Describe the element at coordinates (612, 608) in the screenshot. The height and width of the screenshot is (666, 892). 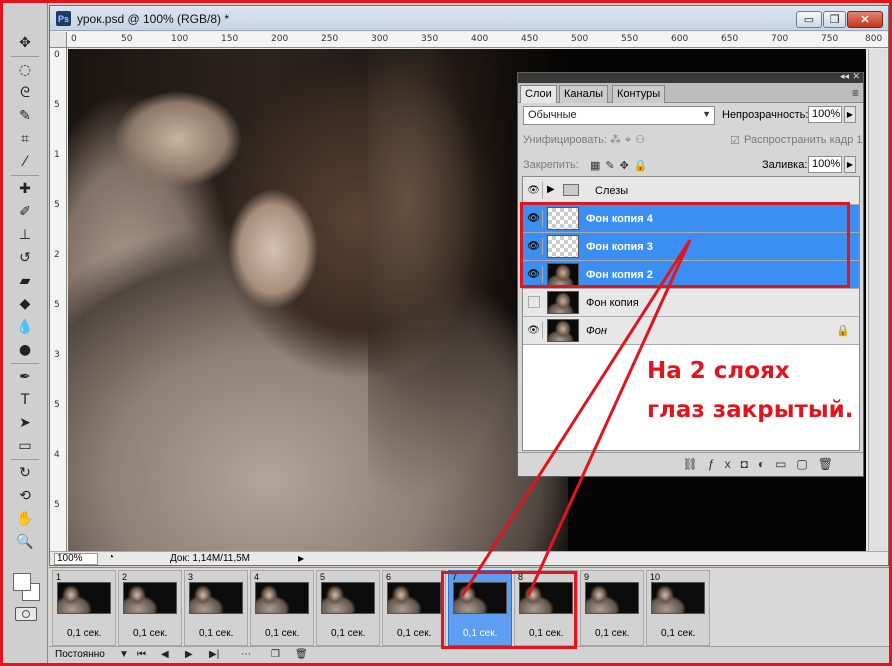
I see `animation-frame: 9 0,1 сек.` at that location.